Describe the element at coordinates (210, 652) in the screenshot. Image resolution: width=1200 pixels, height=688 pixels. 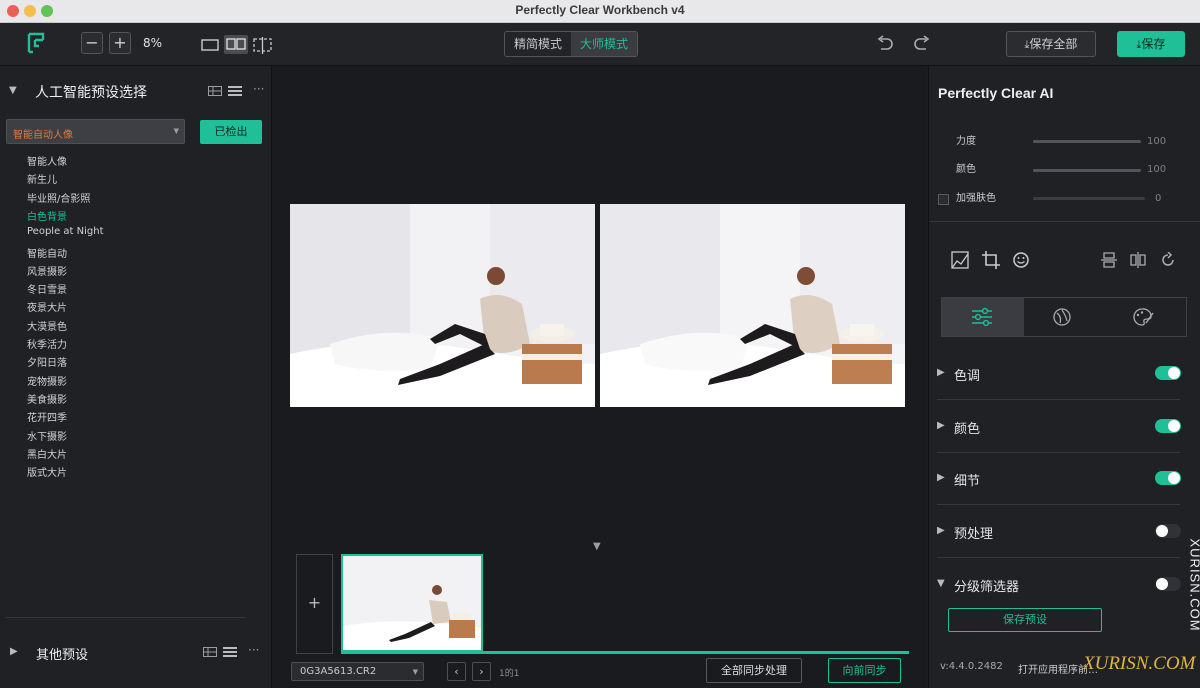
I see `other-grid-view-icon` at that location.